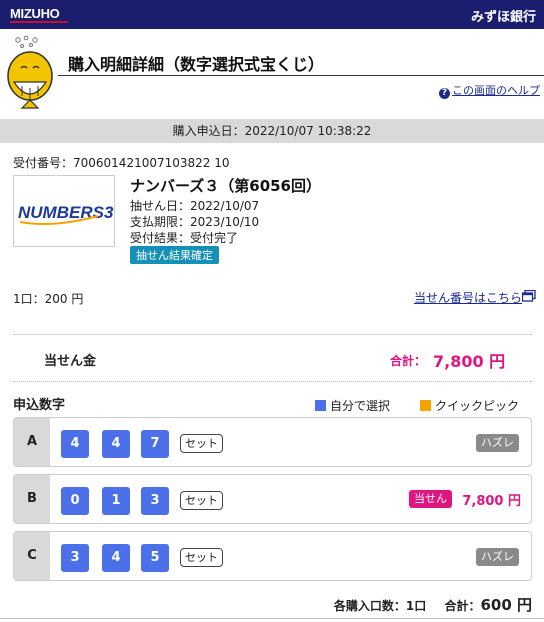  I want to click on legend-self: 自分で選択, so click(352, 405).